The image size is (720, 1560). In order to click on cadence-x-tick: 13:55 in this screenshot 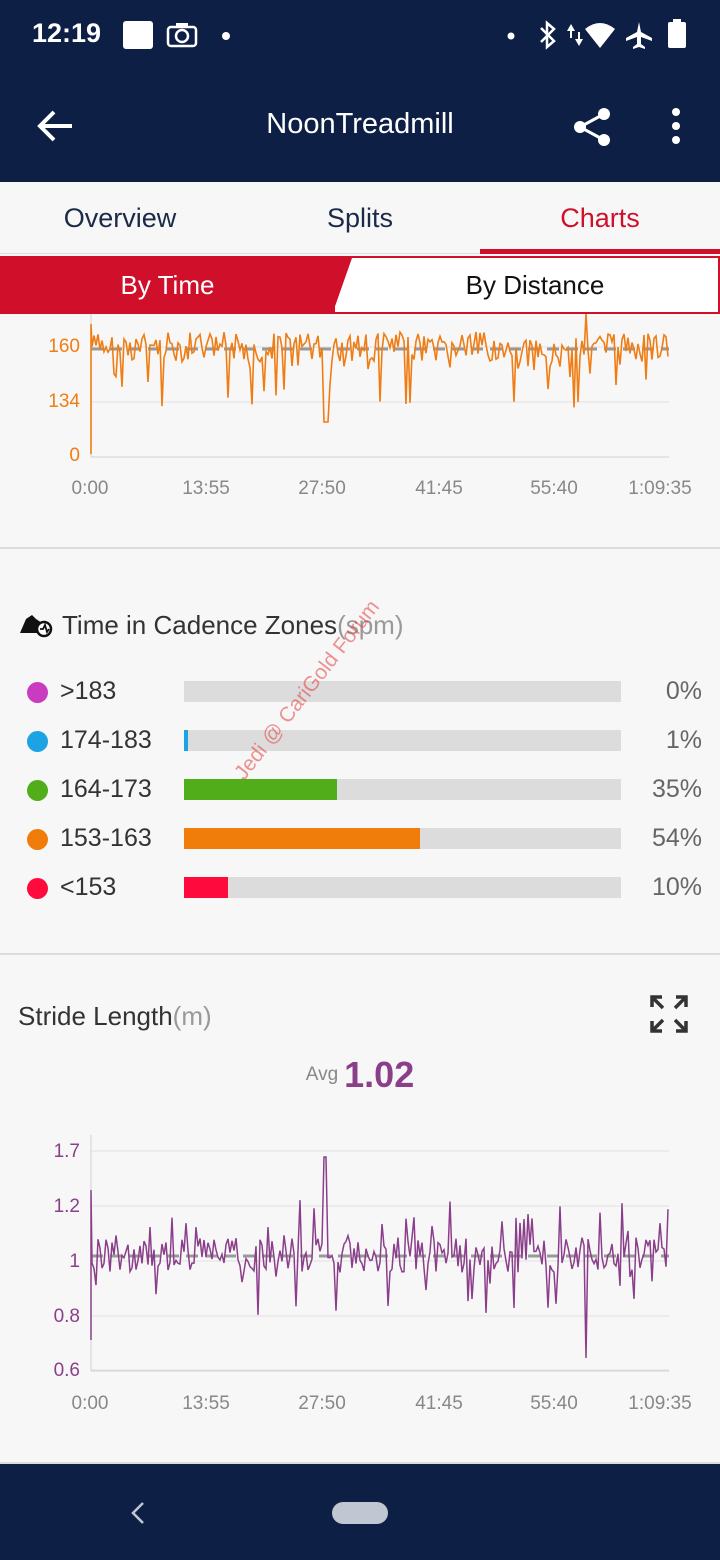, I will do `click(206, 488)`.